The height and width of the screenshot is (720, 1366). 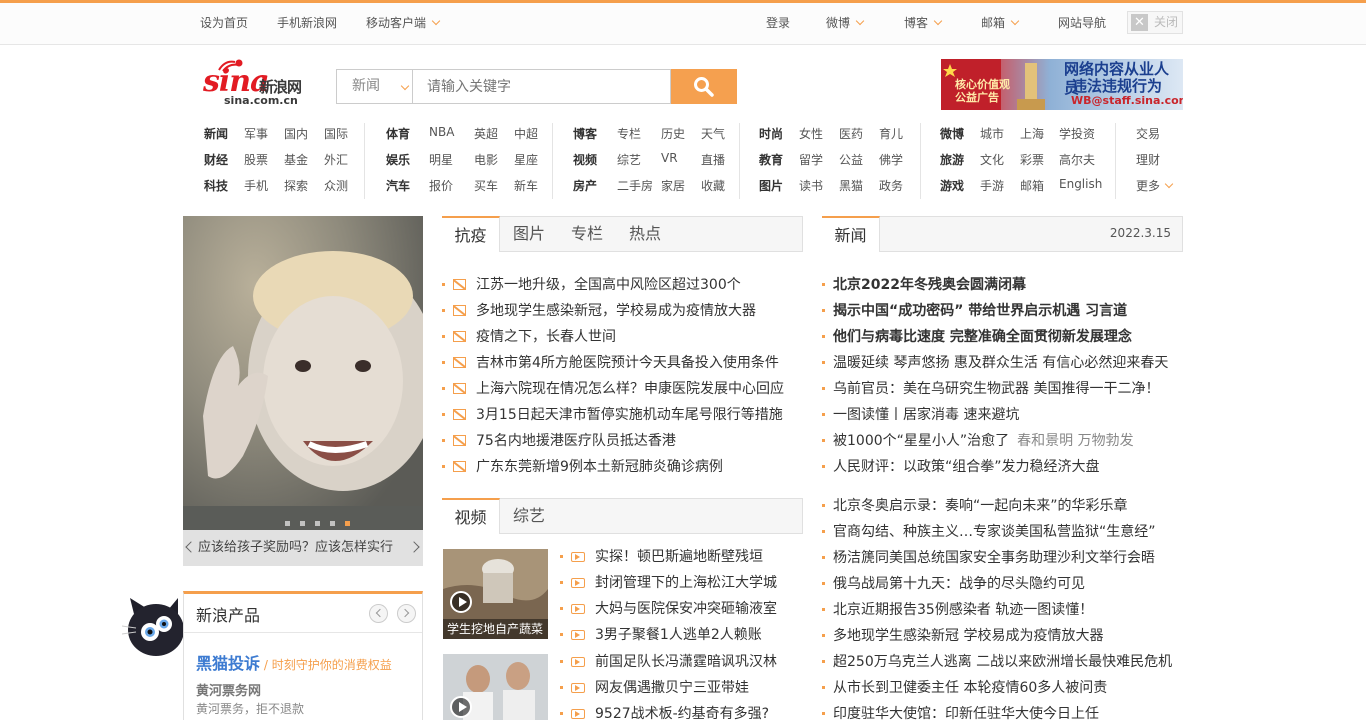 What do you see at coordinates (629, 159) in the screenshot?
I see `nav-link: 综艺` at bounding box center [629, 159].